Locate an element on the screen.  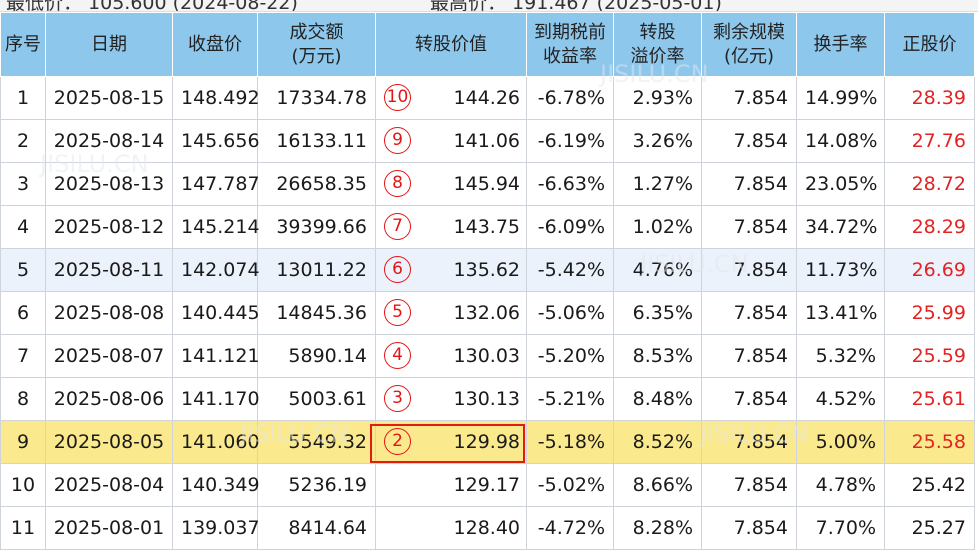
stock-price-cell: 25.58 is located at coordinates (929, 442).